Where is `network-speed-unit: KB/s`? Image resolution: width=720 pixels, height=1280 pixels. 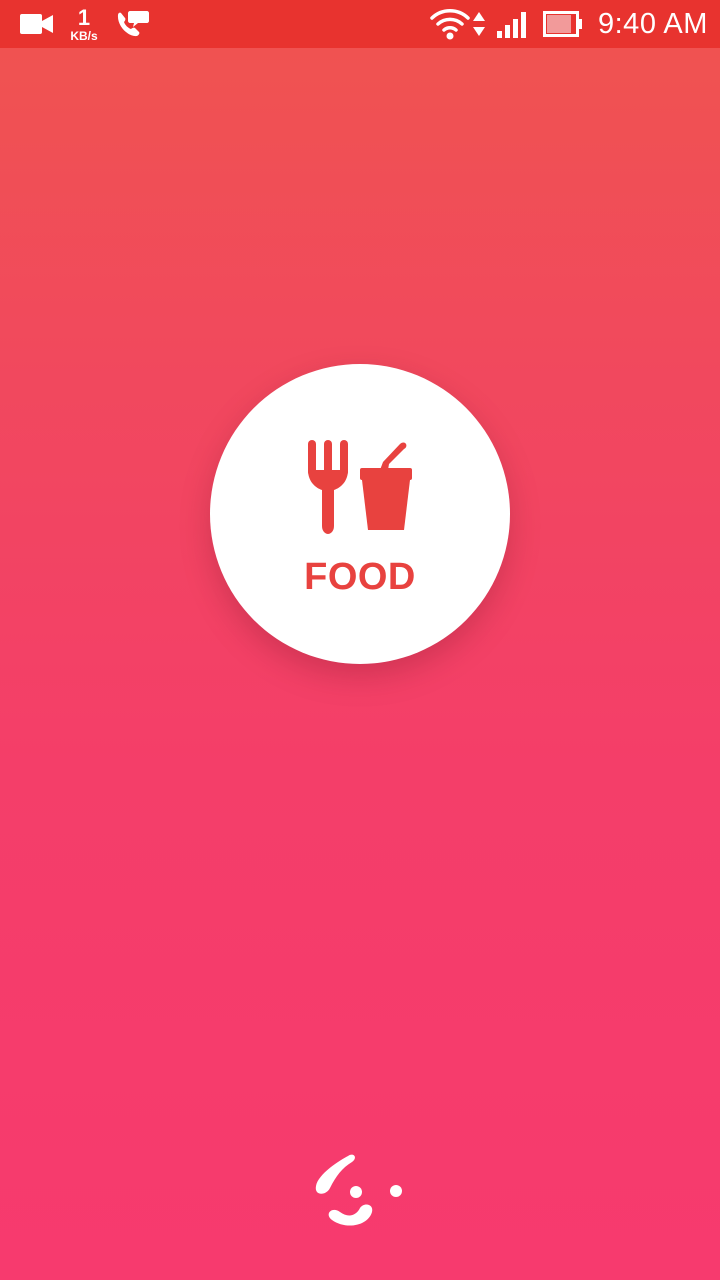
network-speed-unit: KB/s is located at coordinates (84, 35).